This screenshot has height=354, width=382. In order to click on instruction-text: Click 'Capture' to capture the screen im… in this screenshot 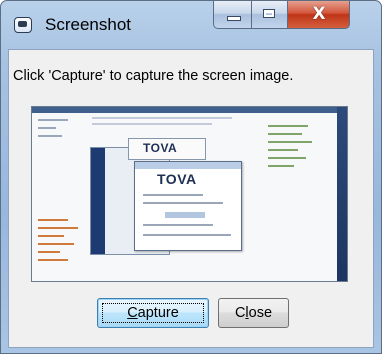, I will do `click(153, 76)`.